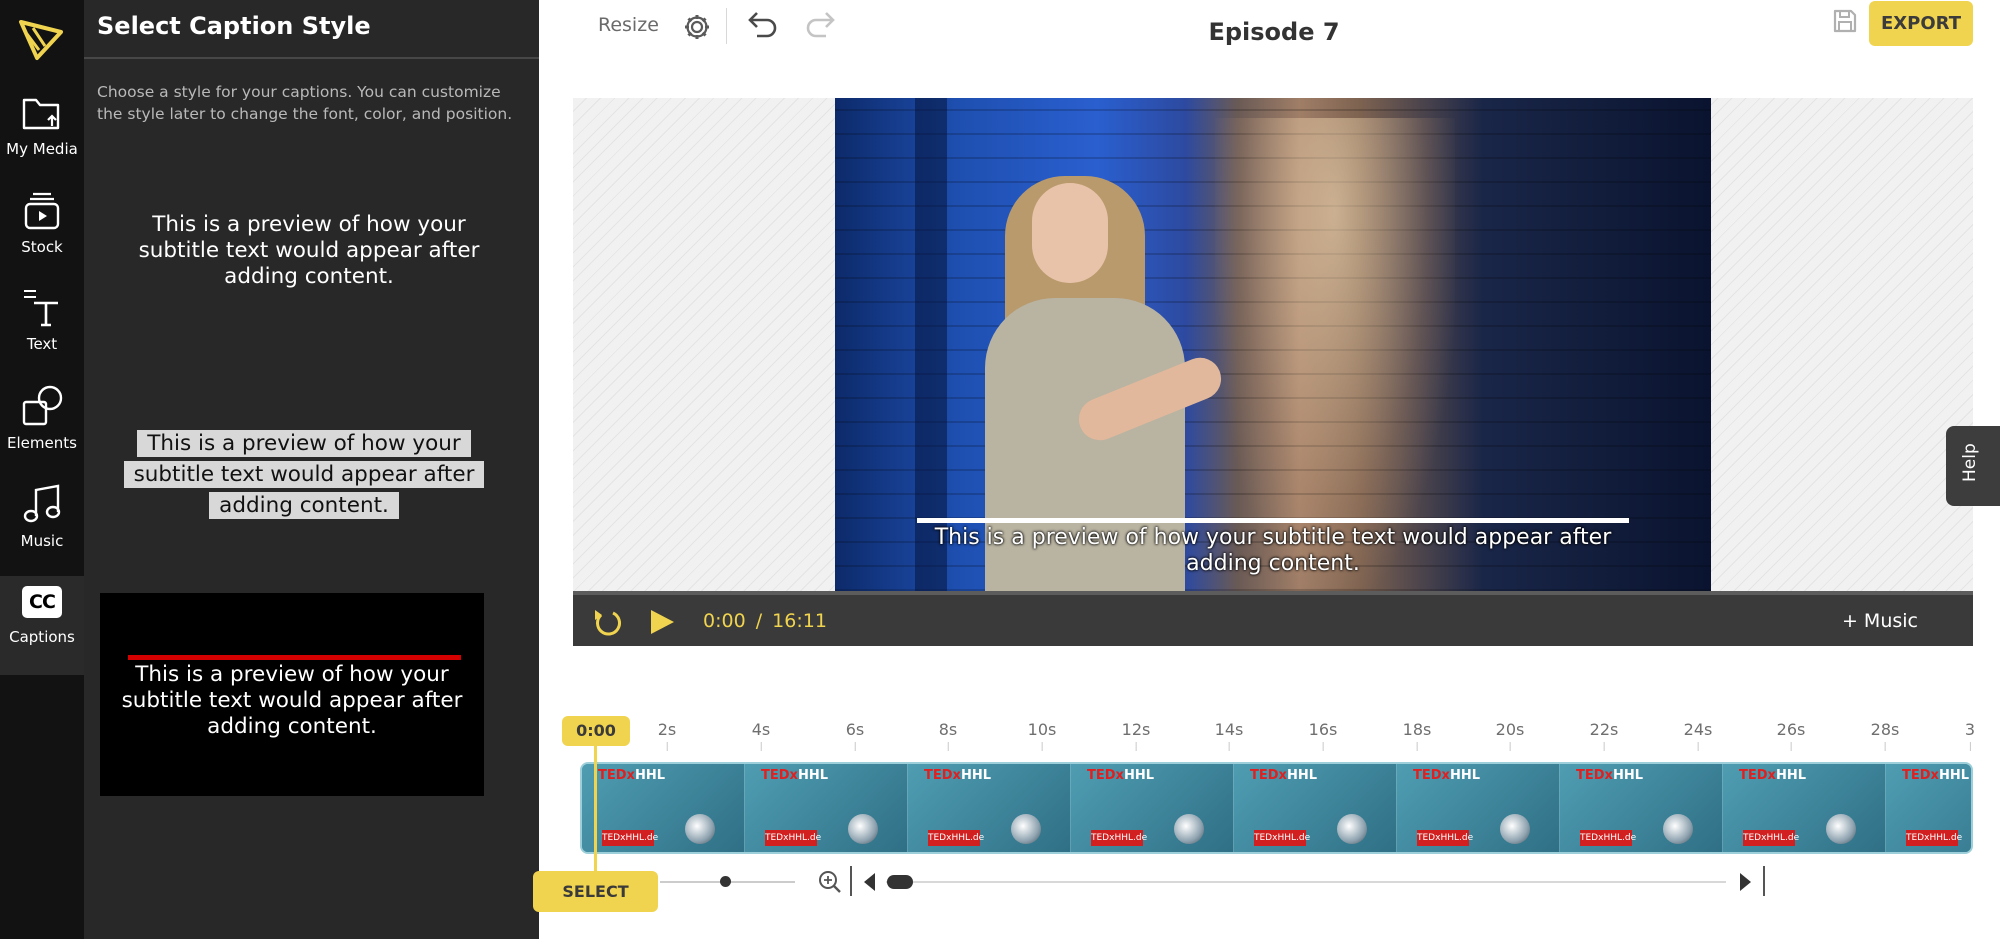 This screenshot has width=2000, height=939. I want to click on zoom-slider-handle, so click(725, 881).